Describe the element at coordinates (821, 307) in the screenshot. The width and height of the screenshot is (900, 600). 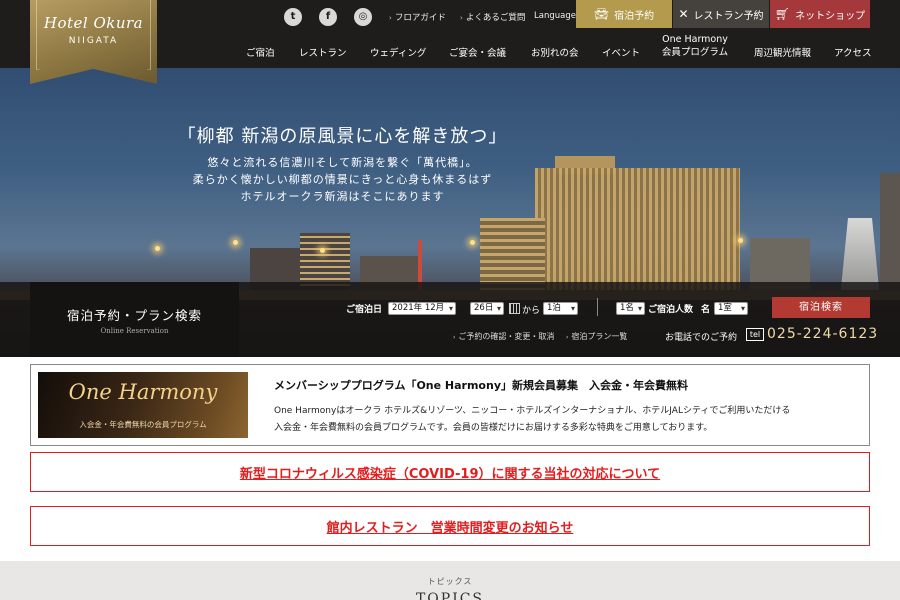
I see `stay-search-button: 宿泊検索` at that location.